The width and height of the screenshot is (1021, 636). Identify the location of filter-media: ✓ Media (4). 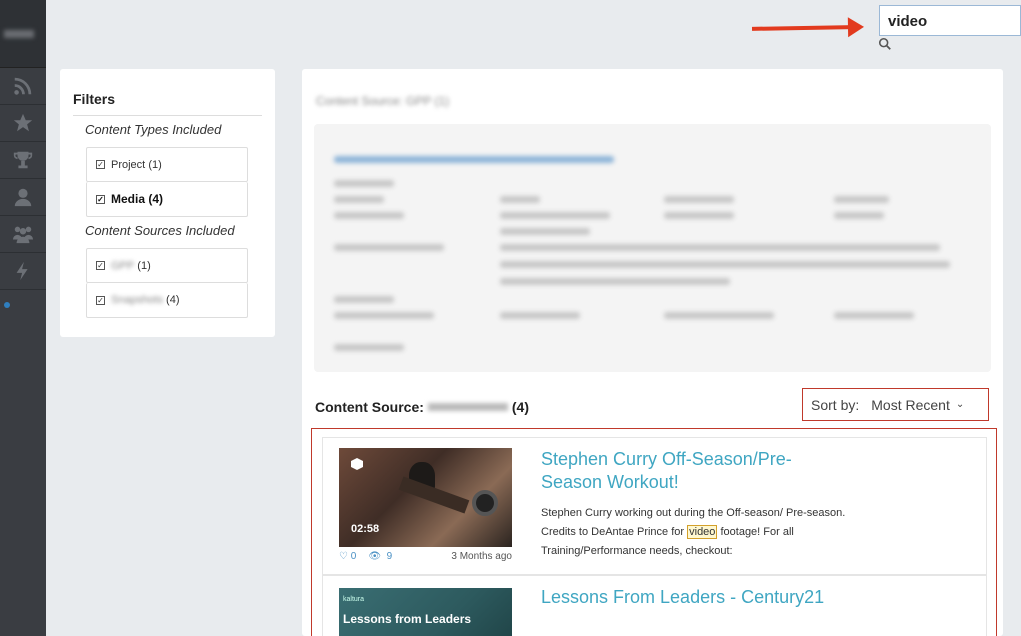
(167, 199).